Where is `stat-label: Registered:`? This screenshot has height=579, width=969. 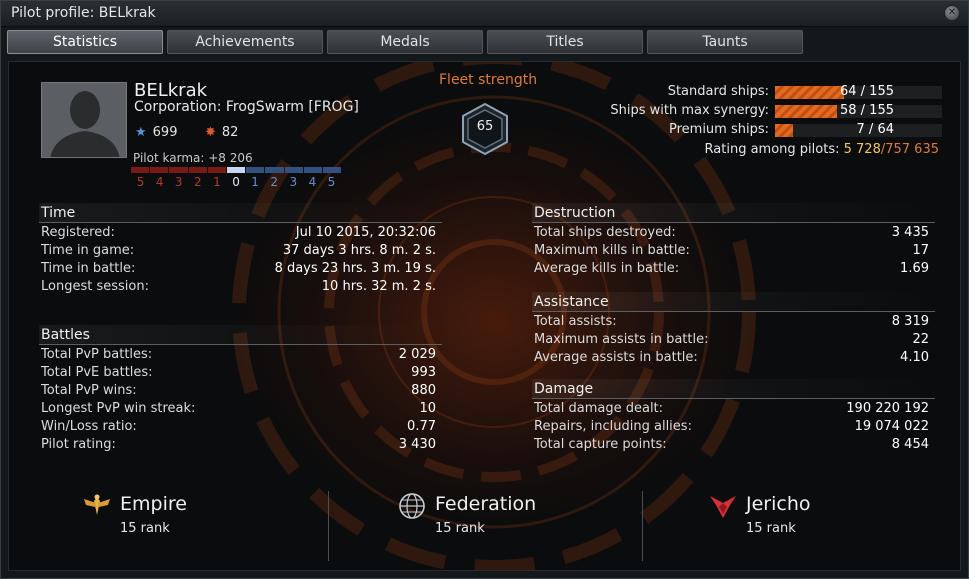 stat-label: Registered: is located at coordinates (78, 232).